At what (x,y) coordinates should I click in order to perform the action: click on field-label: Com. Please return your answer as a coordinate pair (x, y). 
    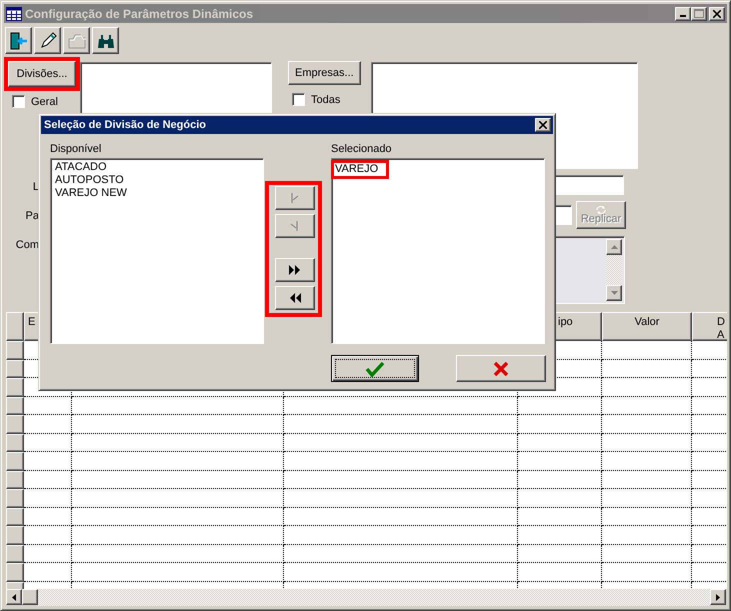
    Looking at the image, I should click on (27, 245).